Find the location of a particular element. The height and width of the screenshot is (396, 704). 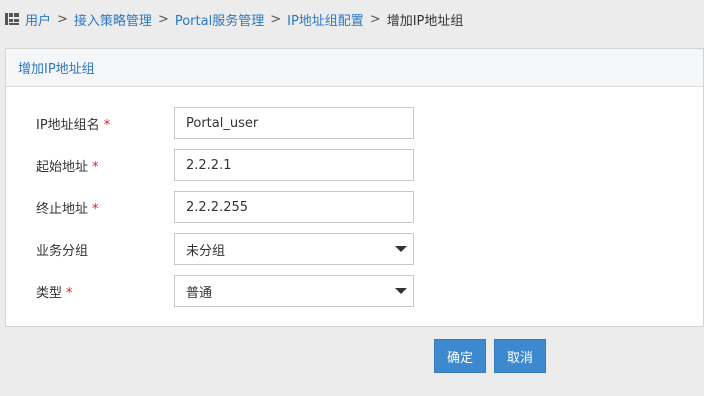

cancel-button: 取消 is located at coordinates (520, 356).